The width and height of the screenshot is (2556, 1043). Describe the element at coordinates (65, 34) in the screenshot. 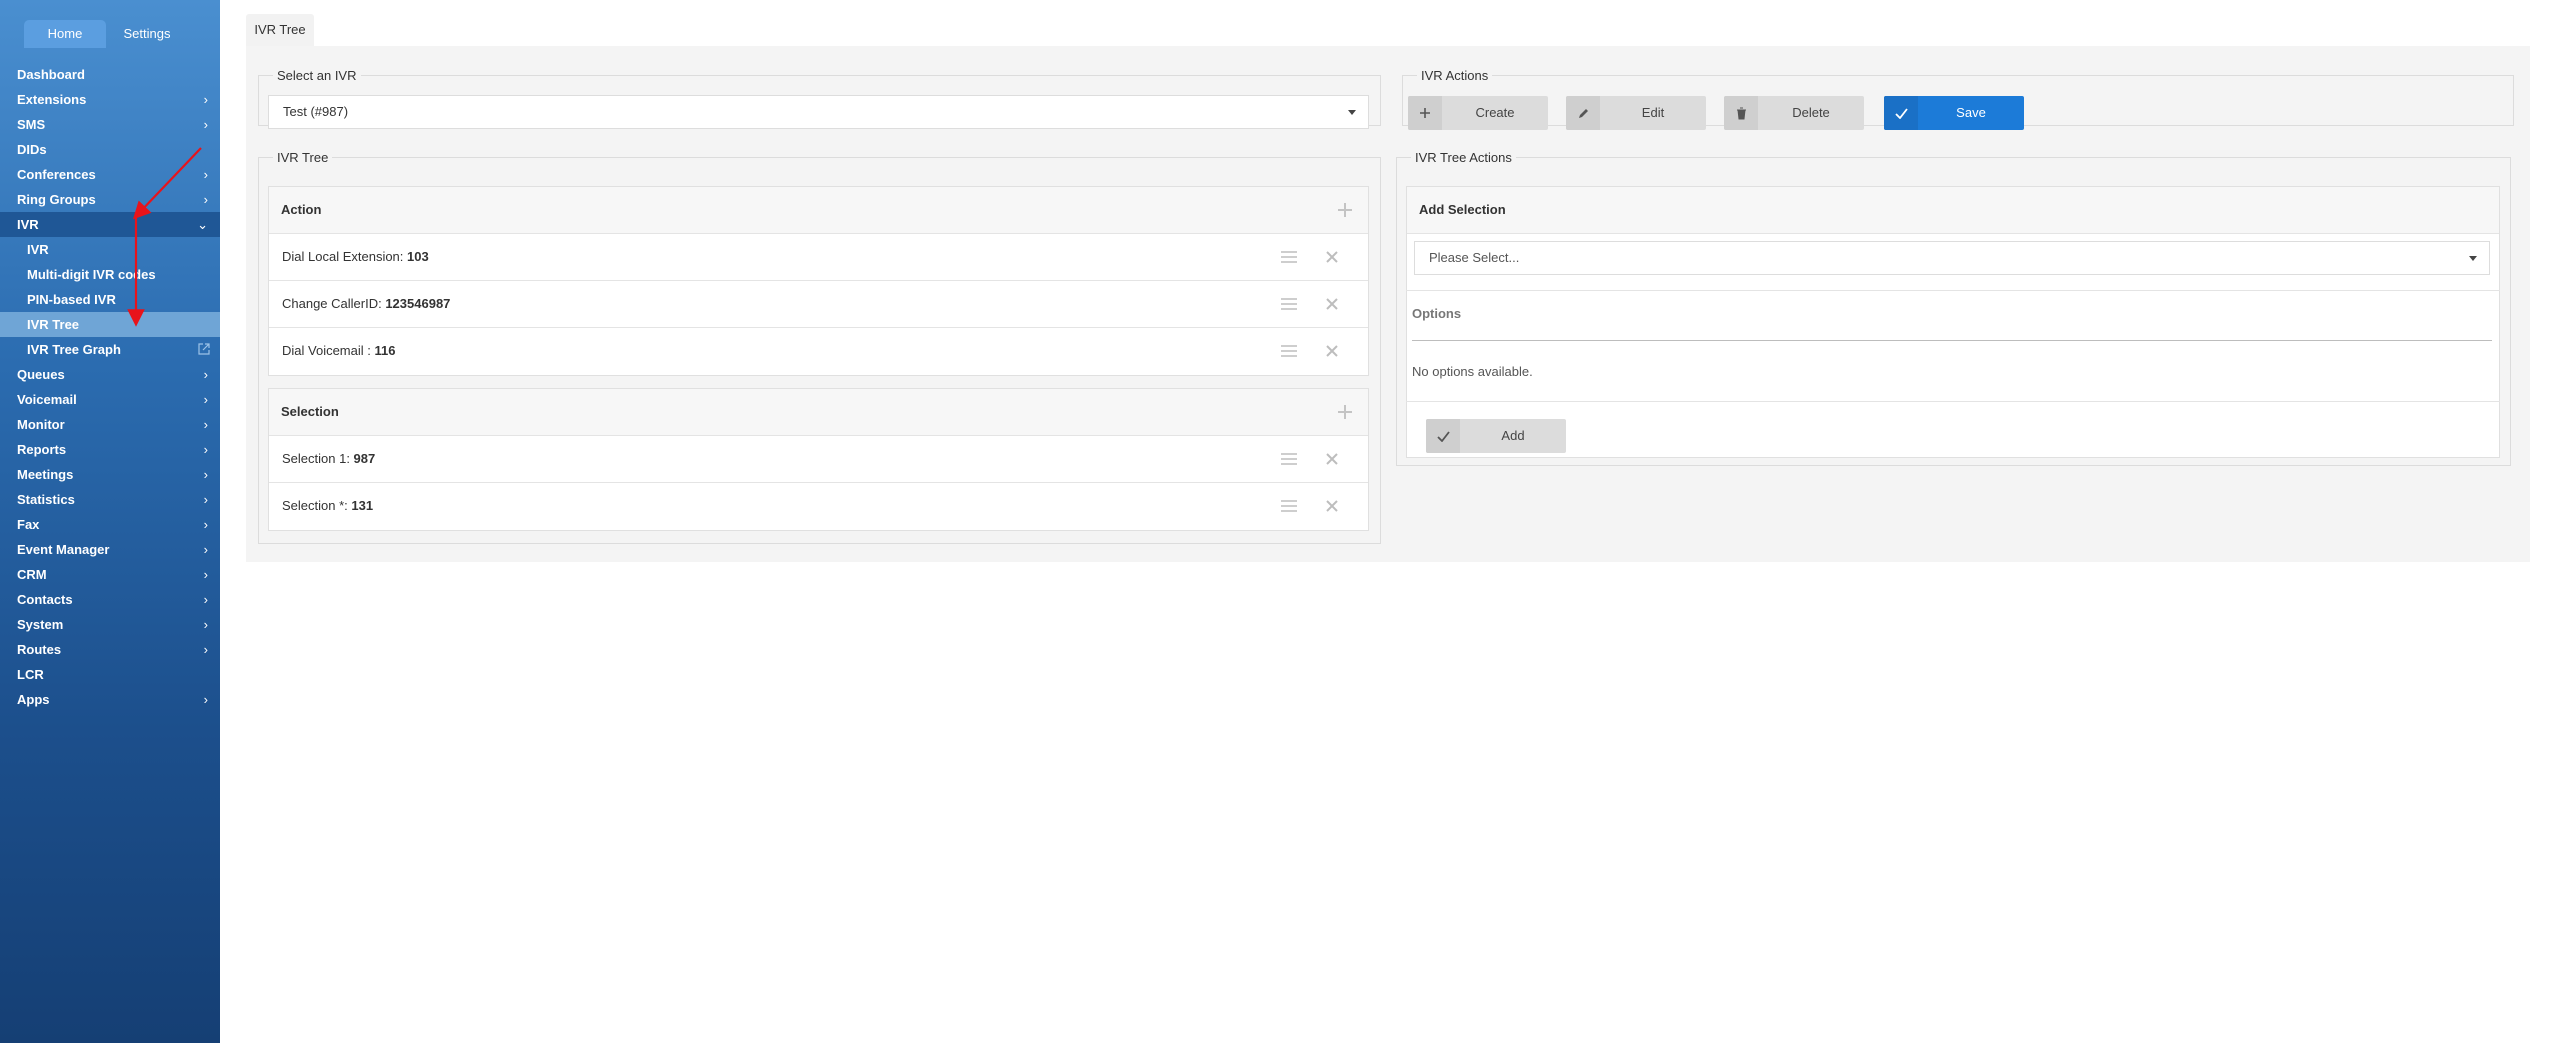

I see `tab-home: Home` at that location.